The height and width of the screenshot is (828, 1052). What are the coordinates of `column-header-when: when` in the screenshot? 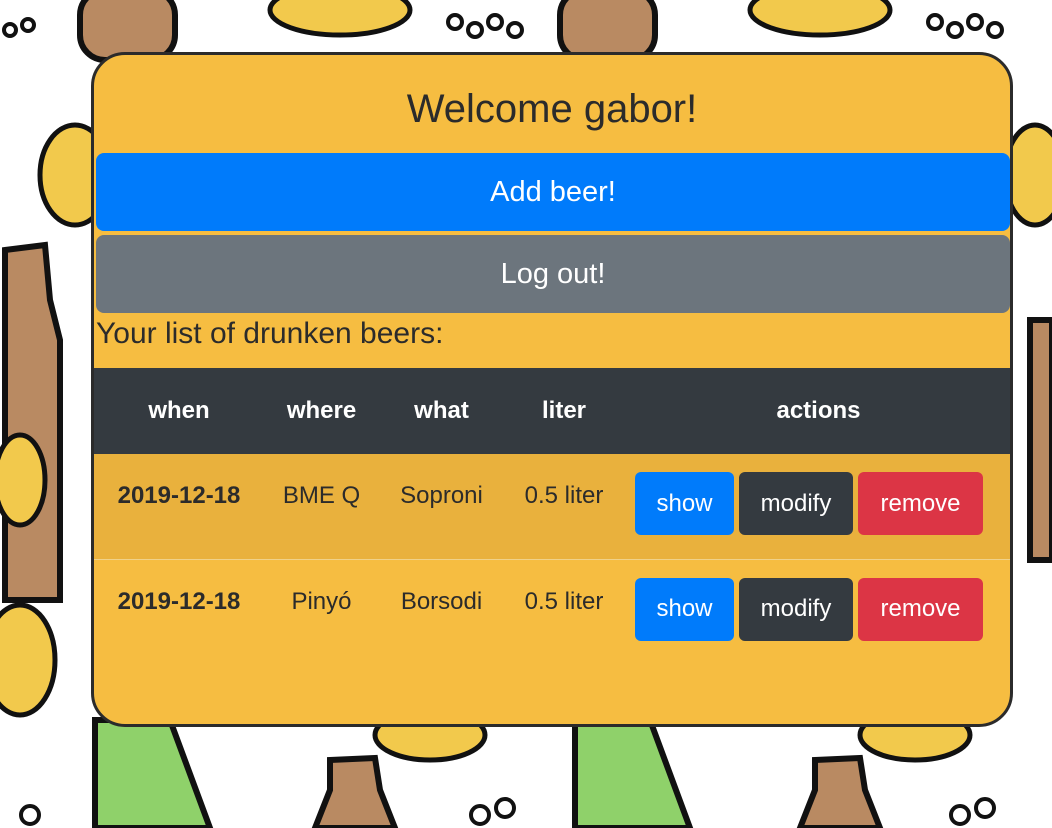 It's located at (179, 411).